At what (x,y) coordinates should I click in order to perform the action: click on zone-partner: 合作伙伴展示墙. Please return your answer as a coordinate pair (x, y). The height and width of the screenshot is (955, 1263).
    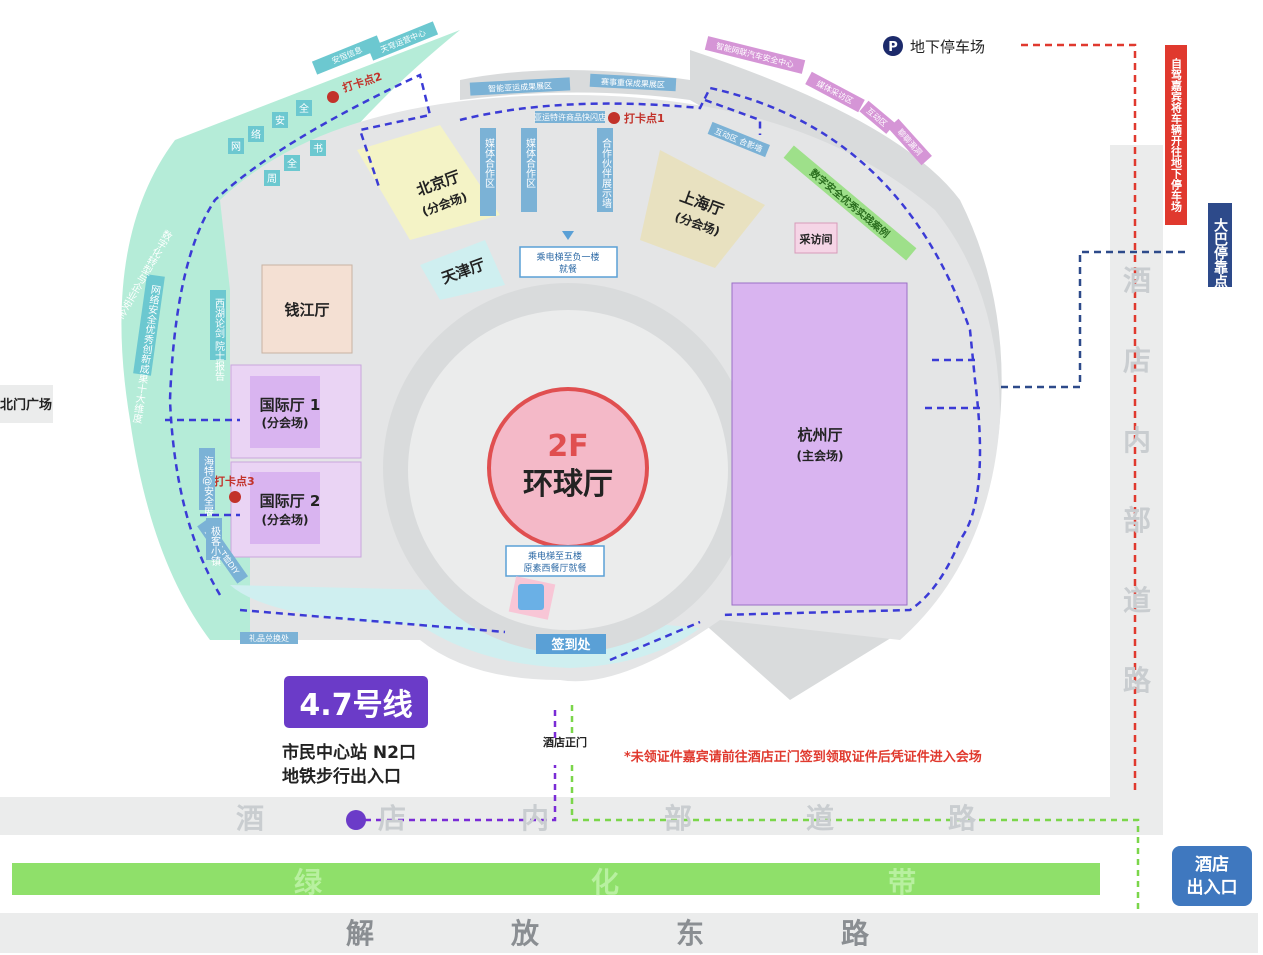
    Looking at the image, I should click on (606, 173).